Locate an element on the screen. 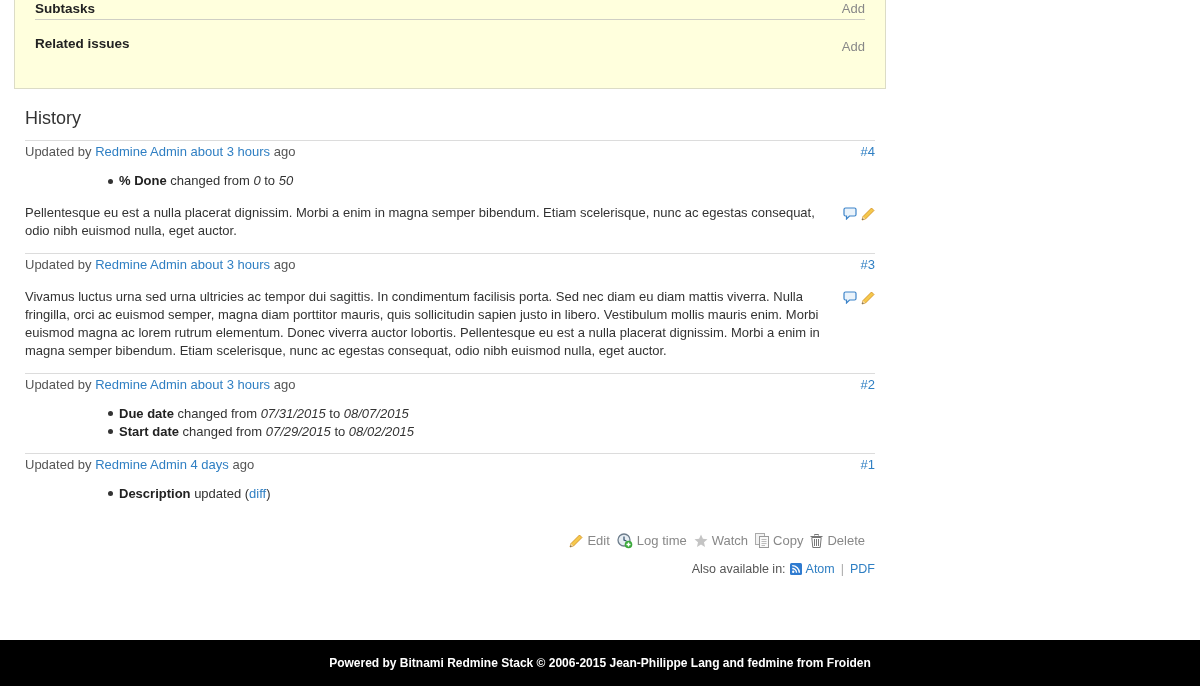  action-link: Watch is located at coordinates (721, 540).